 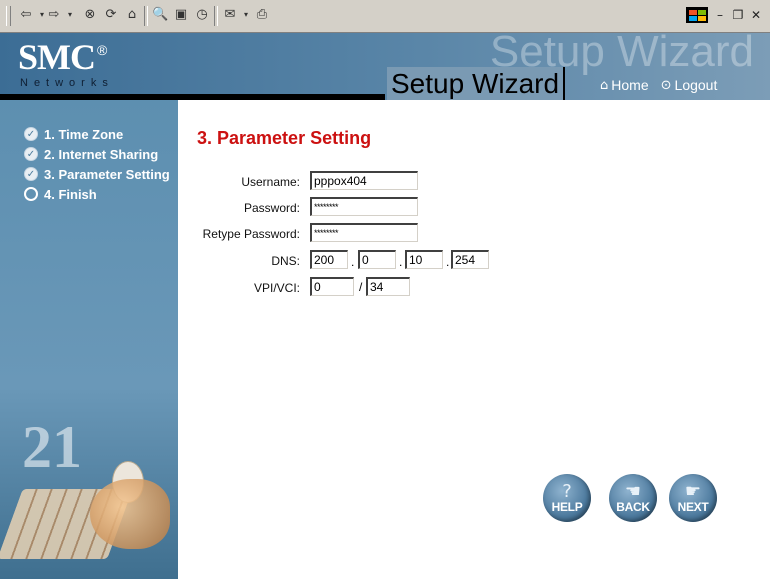 What do you see at coordinates (57, 57) in the screenshot?
I see `logo-text: SMC` at bounding box center [57, 57].